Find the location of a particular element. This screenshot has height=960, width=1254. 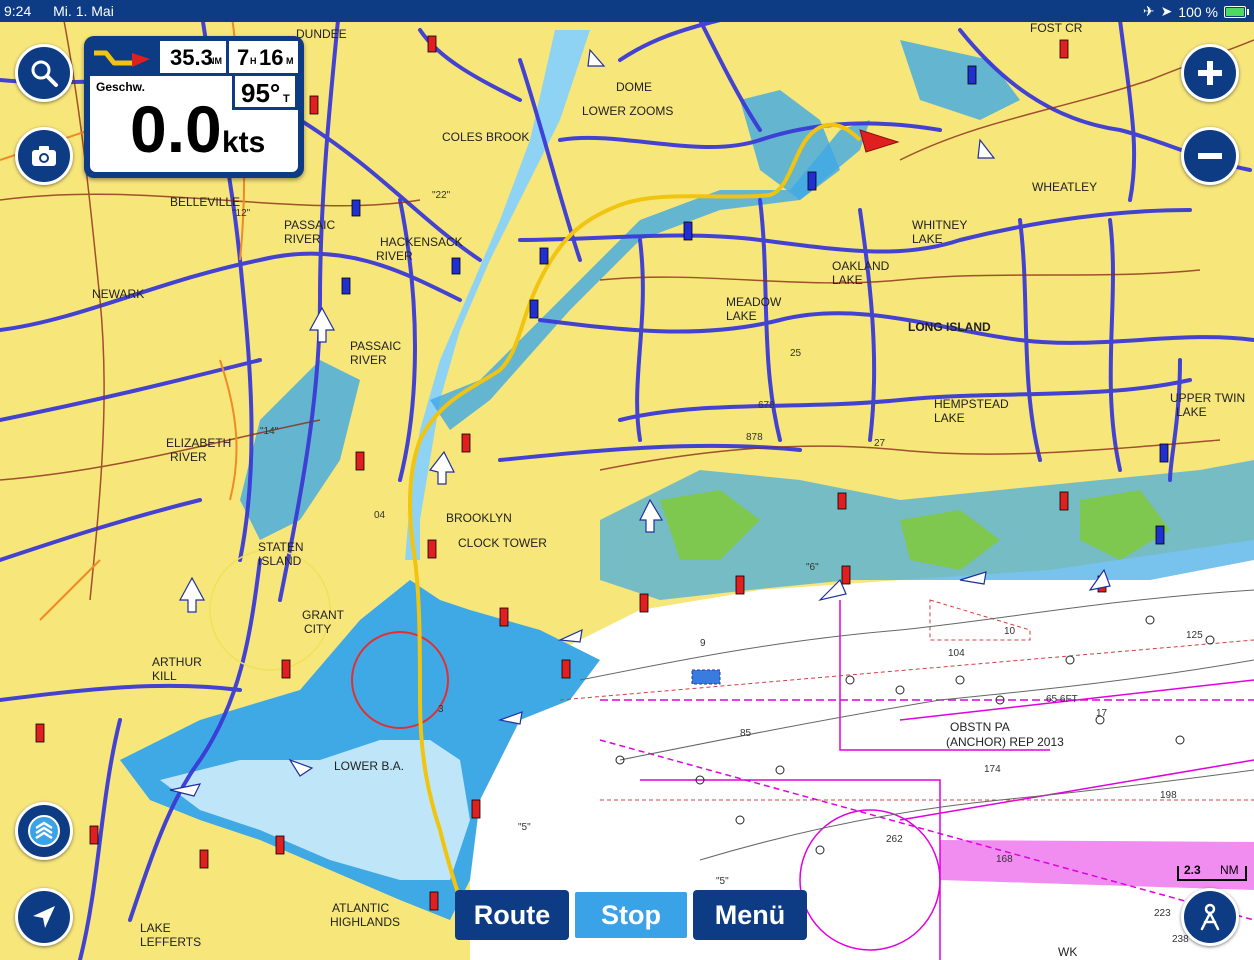

waves-layers-icon is located at coordinates (44, 831).